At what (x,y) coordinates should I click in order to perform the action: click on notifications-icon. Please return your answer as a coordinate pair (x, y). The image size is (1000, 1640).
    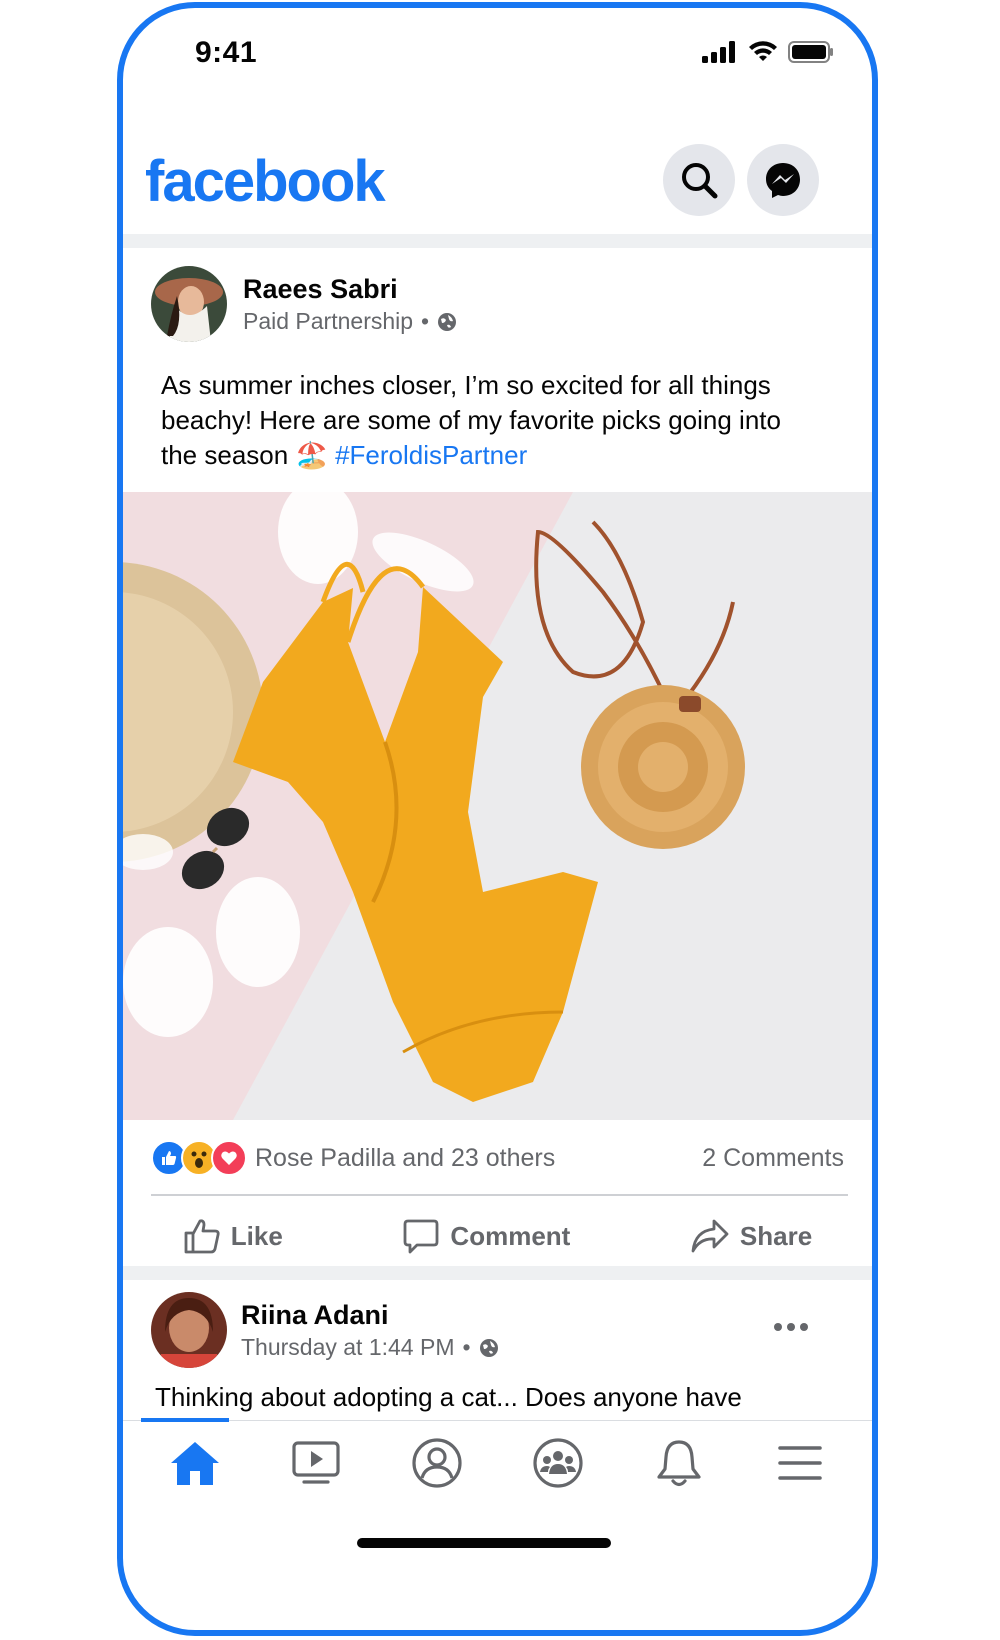
    Looking at the image, I should click on (679, 1463).